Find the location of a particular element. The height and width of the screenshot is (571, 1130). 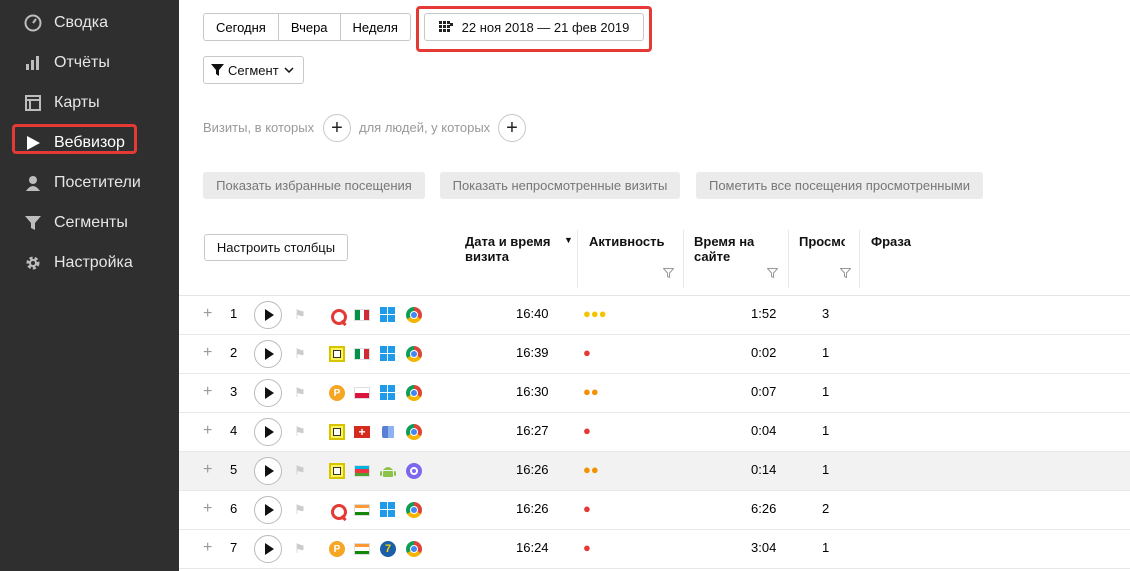

user-icon is located at coordinates (33, 183).